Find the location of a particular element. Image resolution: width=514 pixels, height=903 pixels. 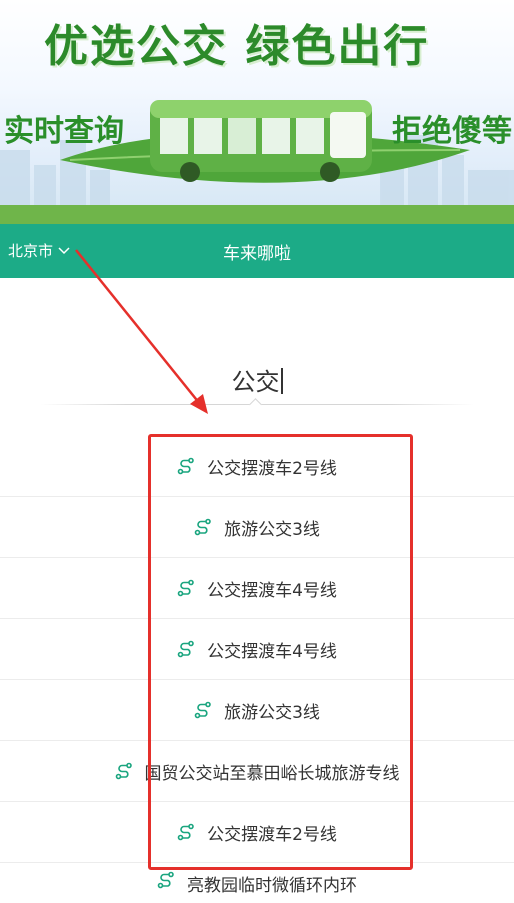

banner-slogan-right: 拒绝傻等 is located at coordinates (452, 131).